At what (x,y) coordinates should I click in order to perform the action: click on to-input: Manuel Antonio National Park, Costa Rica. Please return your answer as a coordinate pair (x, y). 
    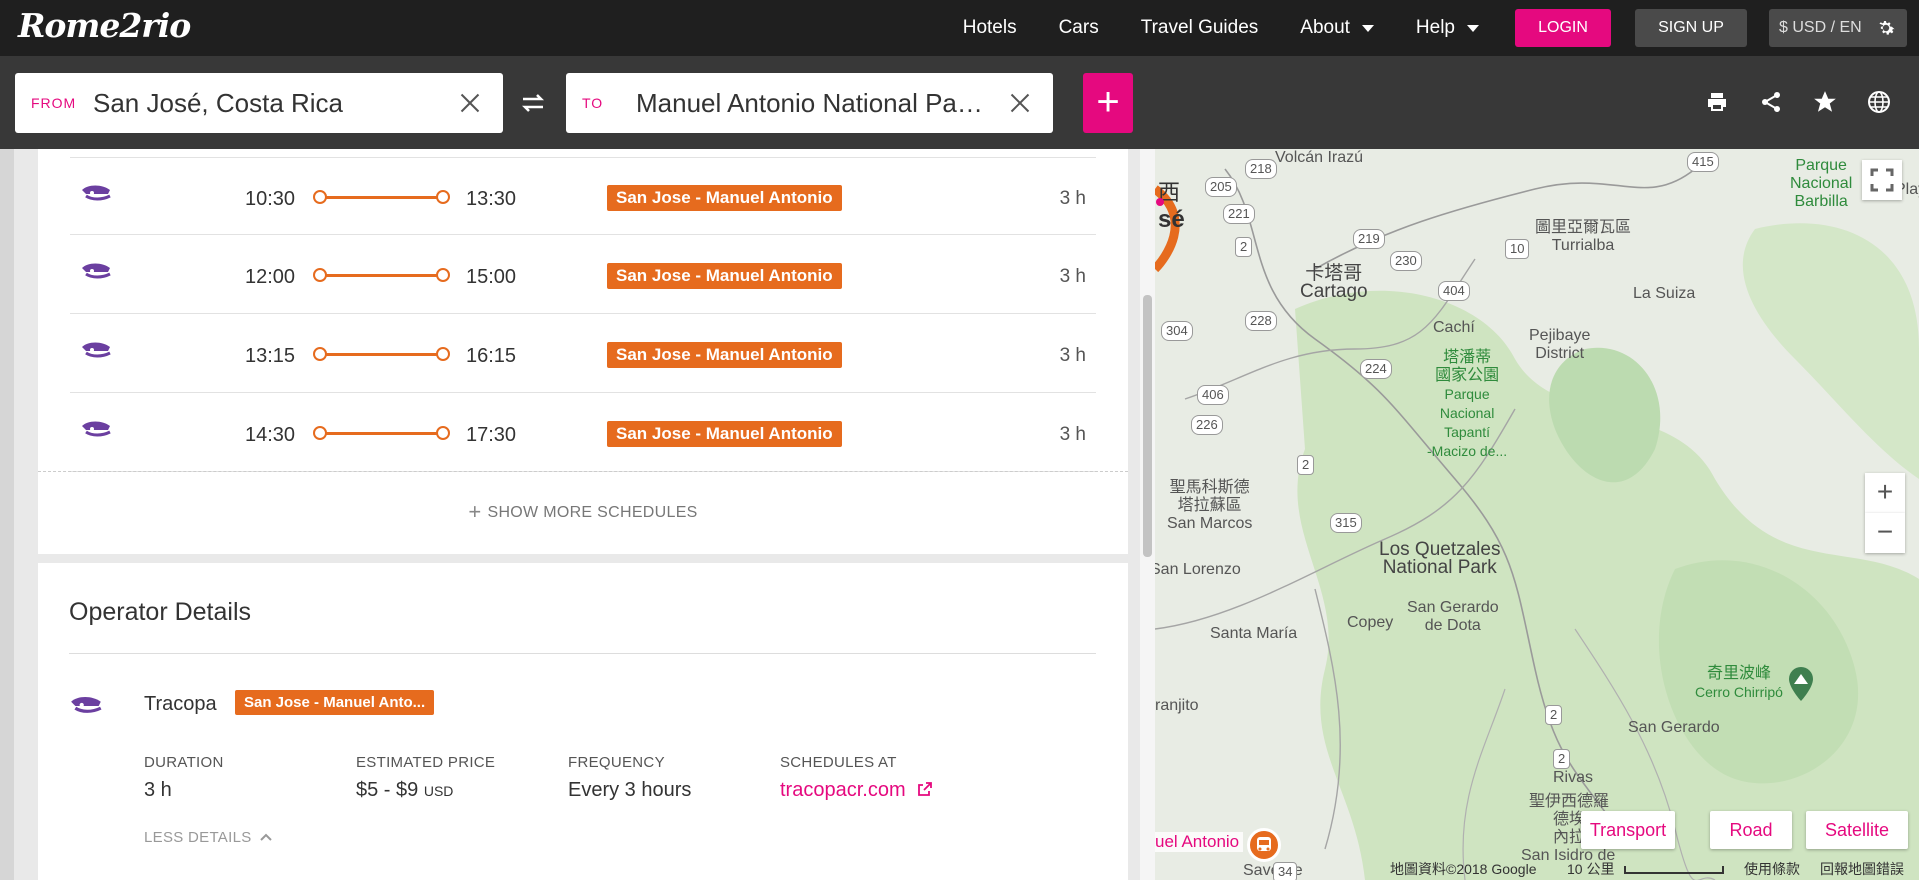
    Looking at the image, I should click on (811, 103).